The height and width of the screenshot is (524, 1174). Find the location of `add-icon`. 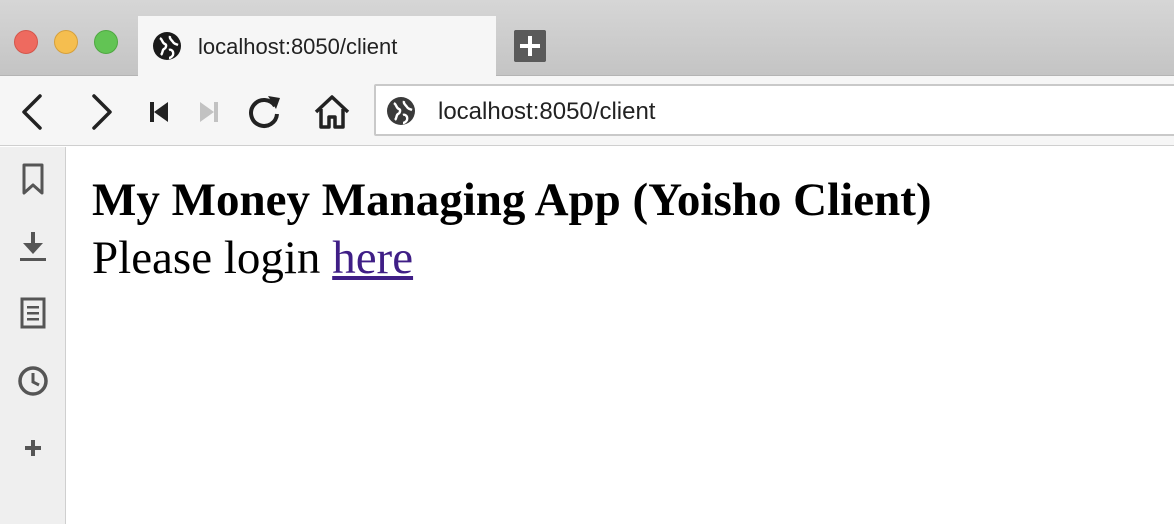

add-icon is located at coordinates (33, 448).